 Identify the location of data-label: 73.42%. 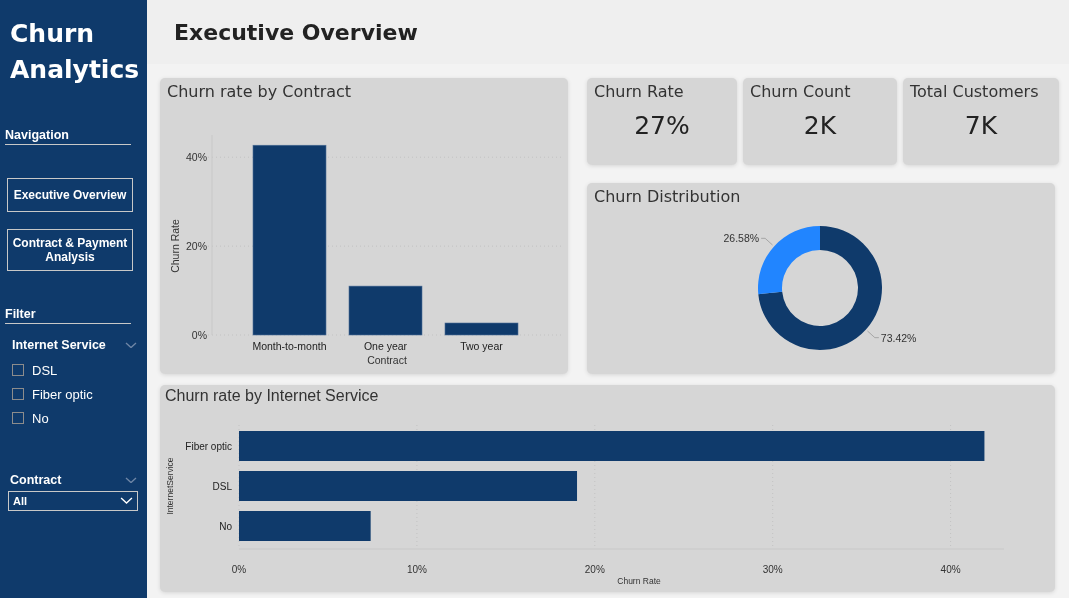
(898, 337).